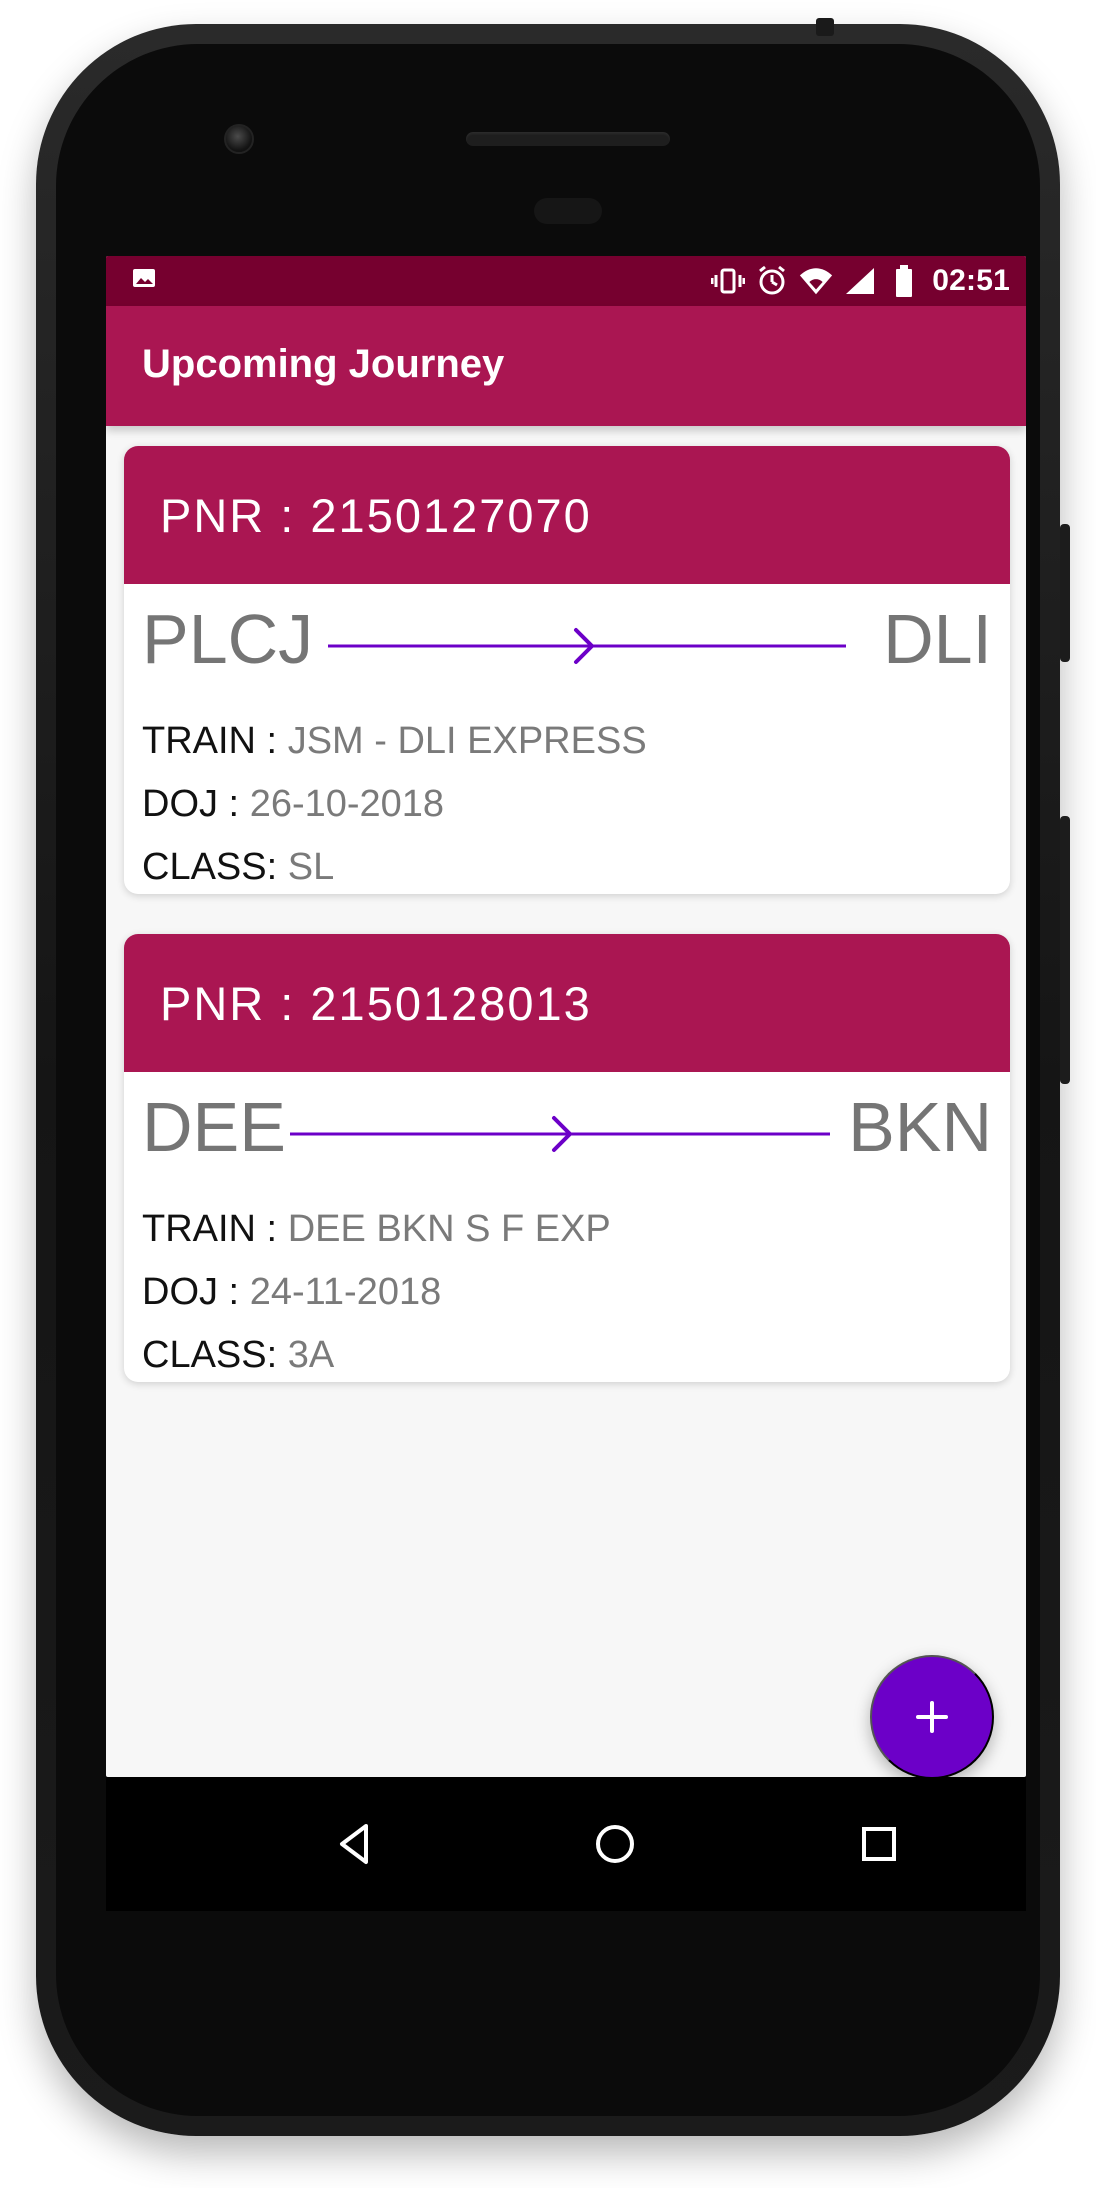  What do you see at coordinates (566, 1844) in the screenshot?
I see `system-navigation-bar` at bounding box center [566, 1844].